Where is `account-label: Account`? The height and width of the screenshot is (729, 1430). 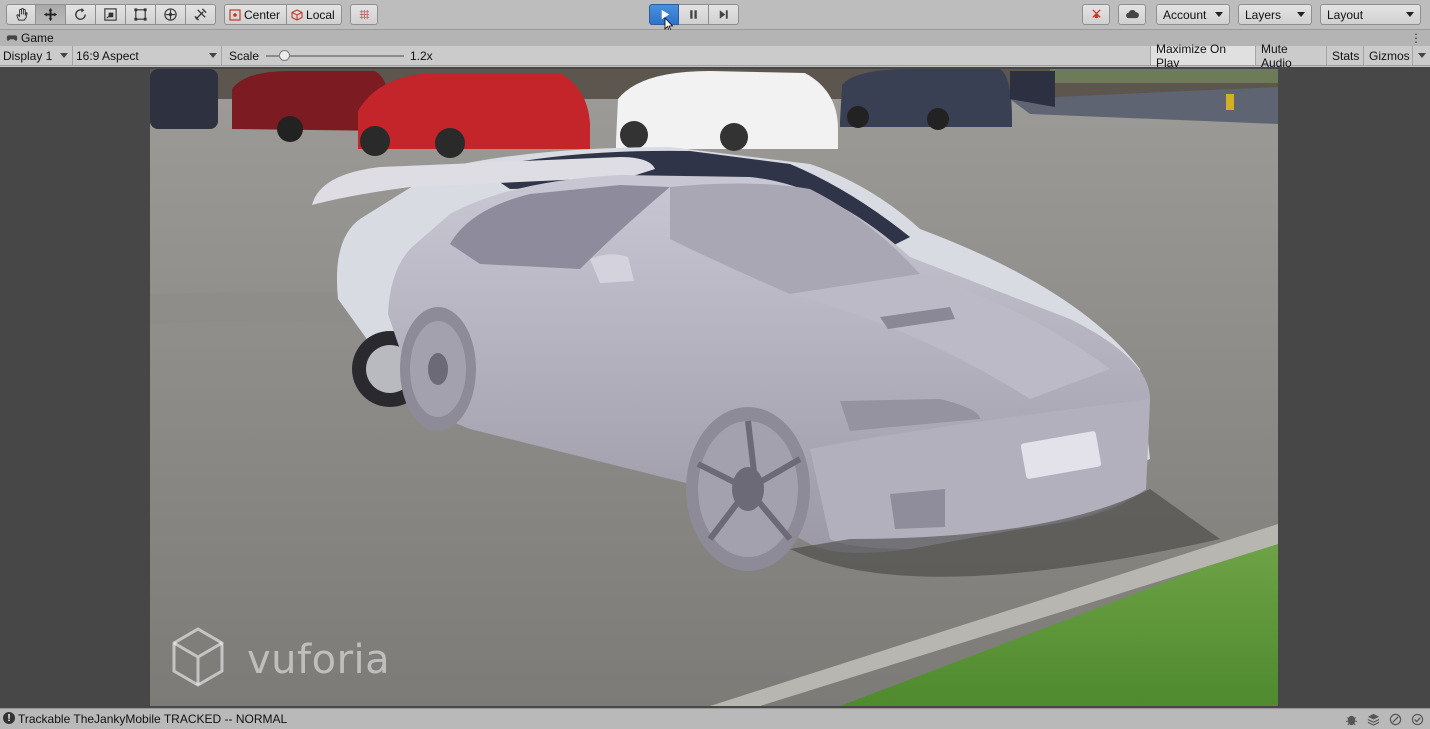 account-label: Account is located at coordinates (1185, 14).